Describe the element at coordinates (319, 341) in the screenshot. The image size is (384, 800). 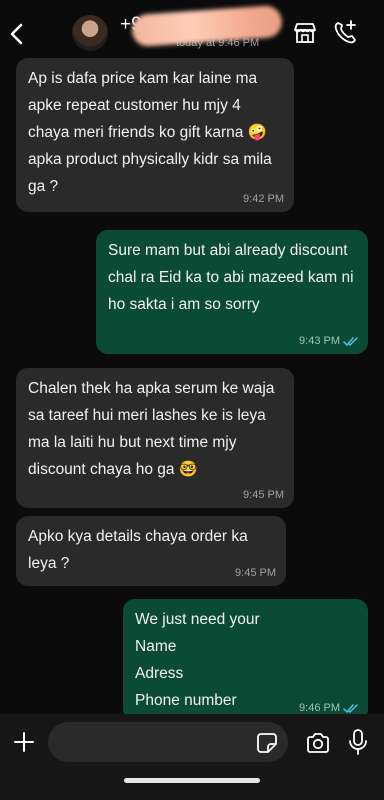
I see `message-time: 9:43 PM` at that location.